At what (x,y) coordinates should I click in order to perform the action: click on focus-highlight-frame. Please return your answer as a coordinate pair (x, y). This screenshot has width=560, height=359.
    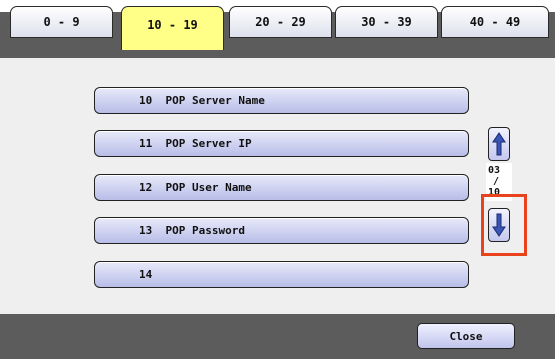
    Looking at the image, I should click on (504, 225).